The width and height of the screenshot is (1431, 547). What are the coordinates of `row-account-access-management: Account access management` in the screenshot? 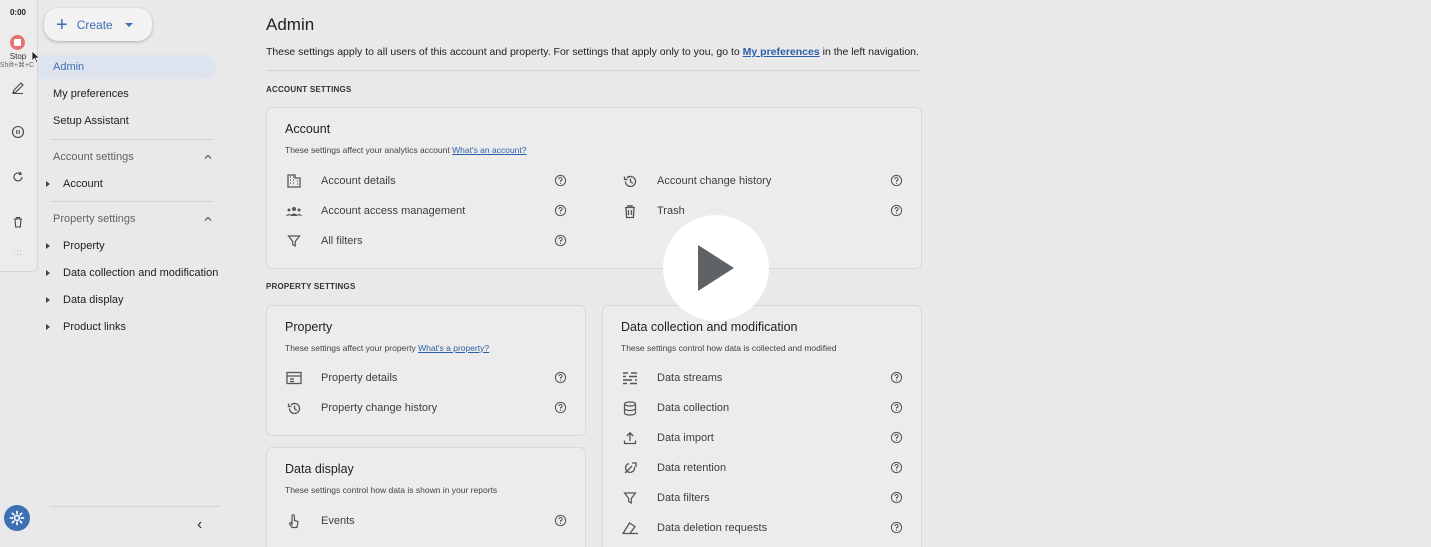 It's located at (426, 211).